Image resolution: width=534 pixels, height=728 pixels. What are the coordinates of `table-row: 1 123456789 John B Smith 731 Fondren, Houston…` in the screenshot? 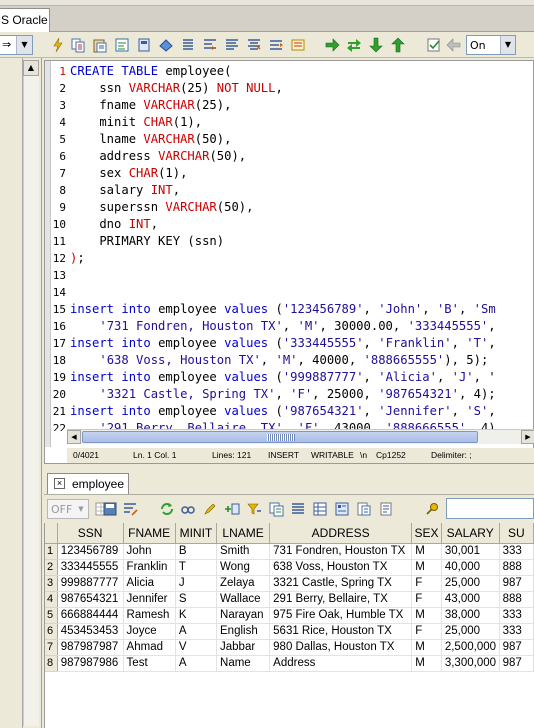 It's located at (289, 551).